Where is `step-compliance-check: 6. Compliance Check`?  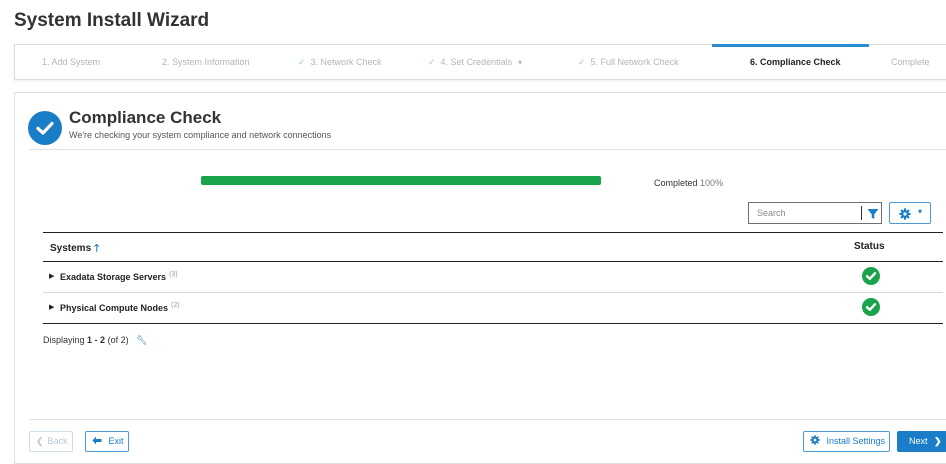
step-compliance-check: 6. Compliance Check is located at coordinates (790, 61).